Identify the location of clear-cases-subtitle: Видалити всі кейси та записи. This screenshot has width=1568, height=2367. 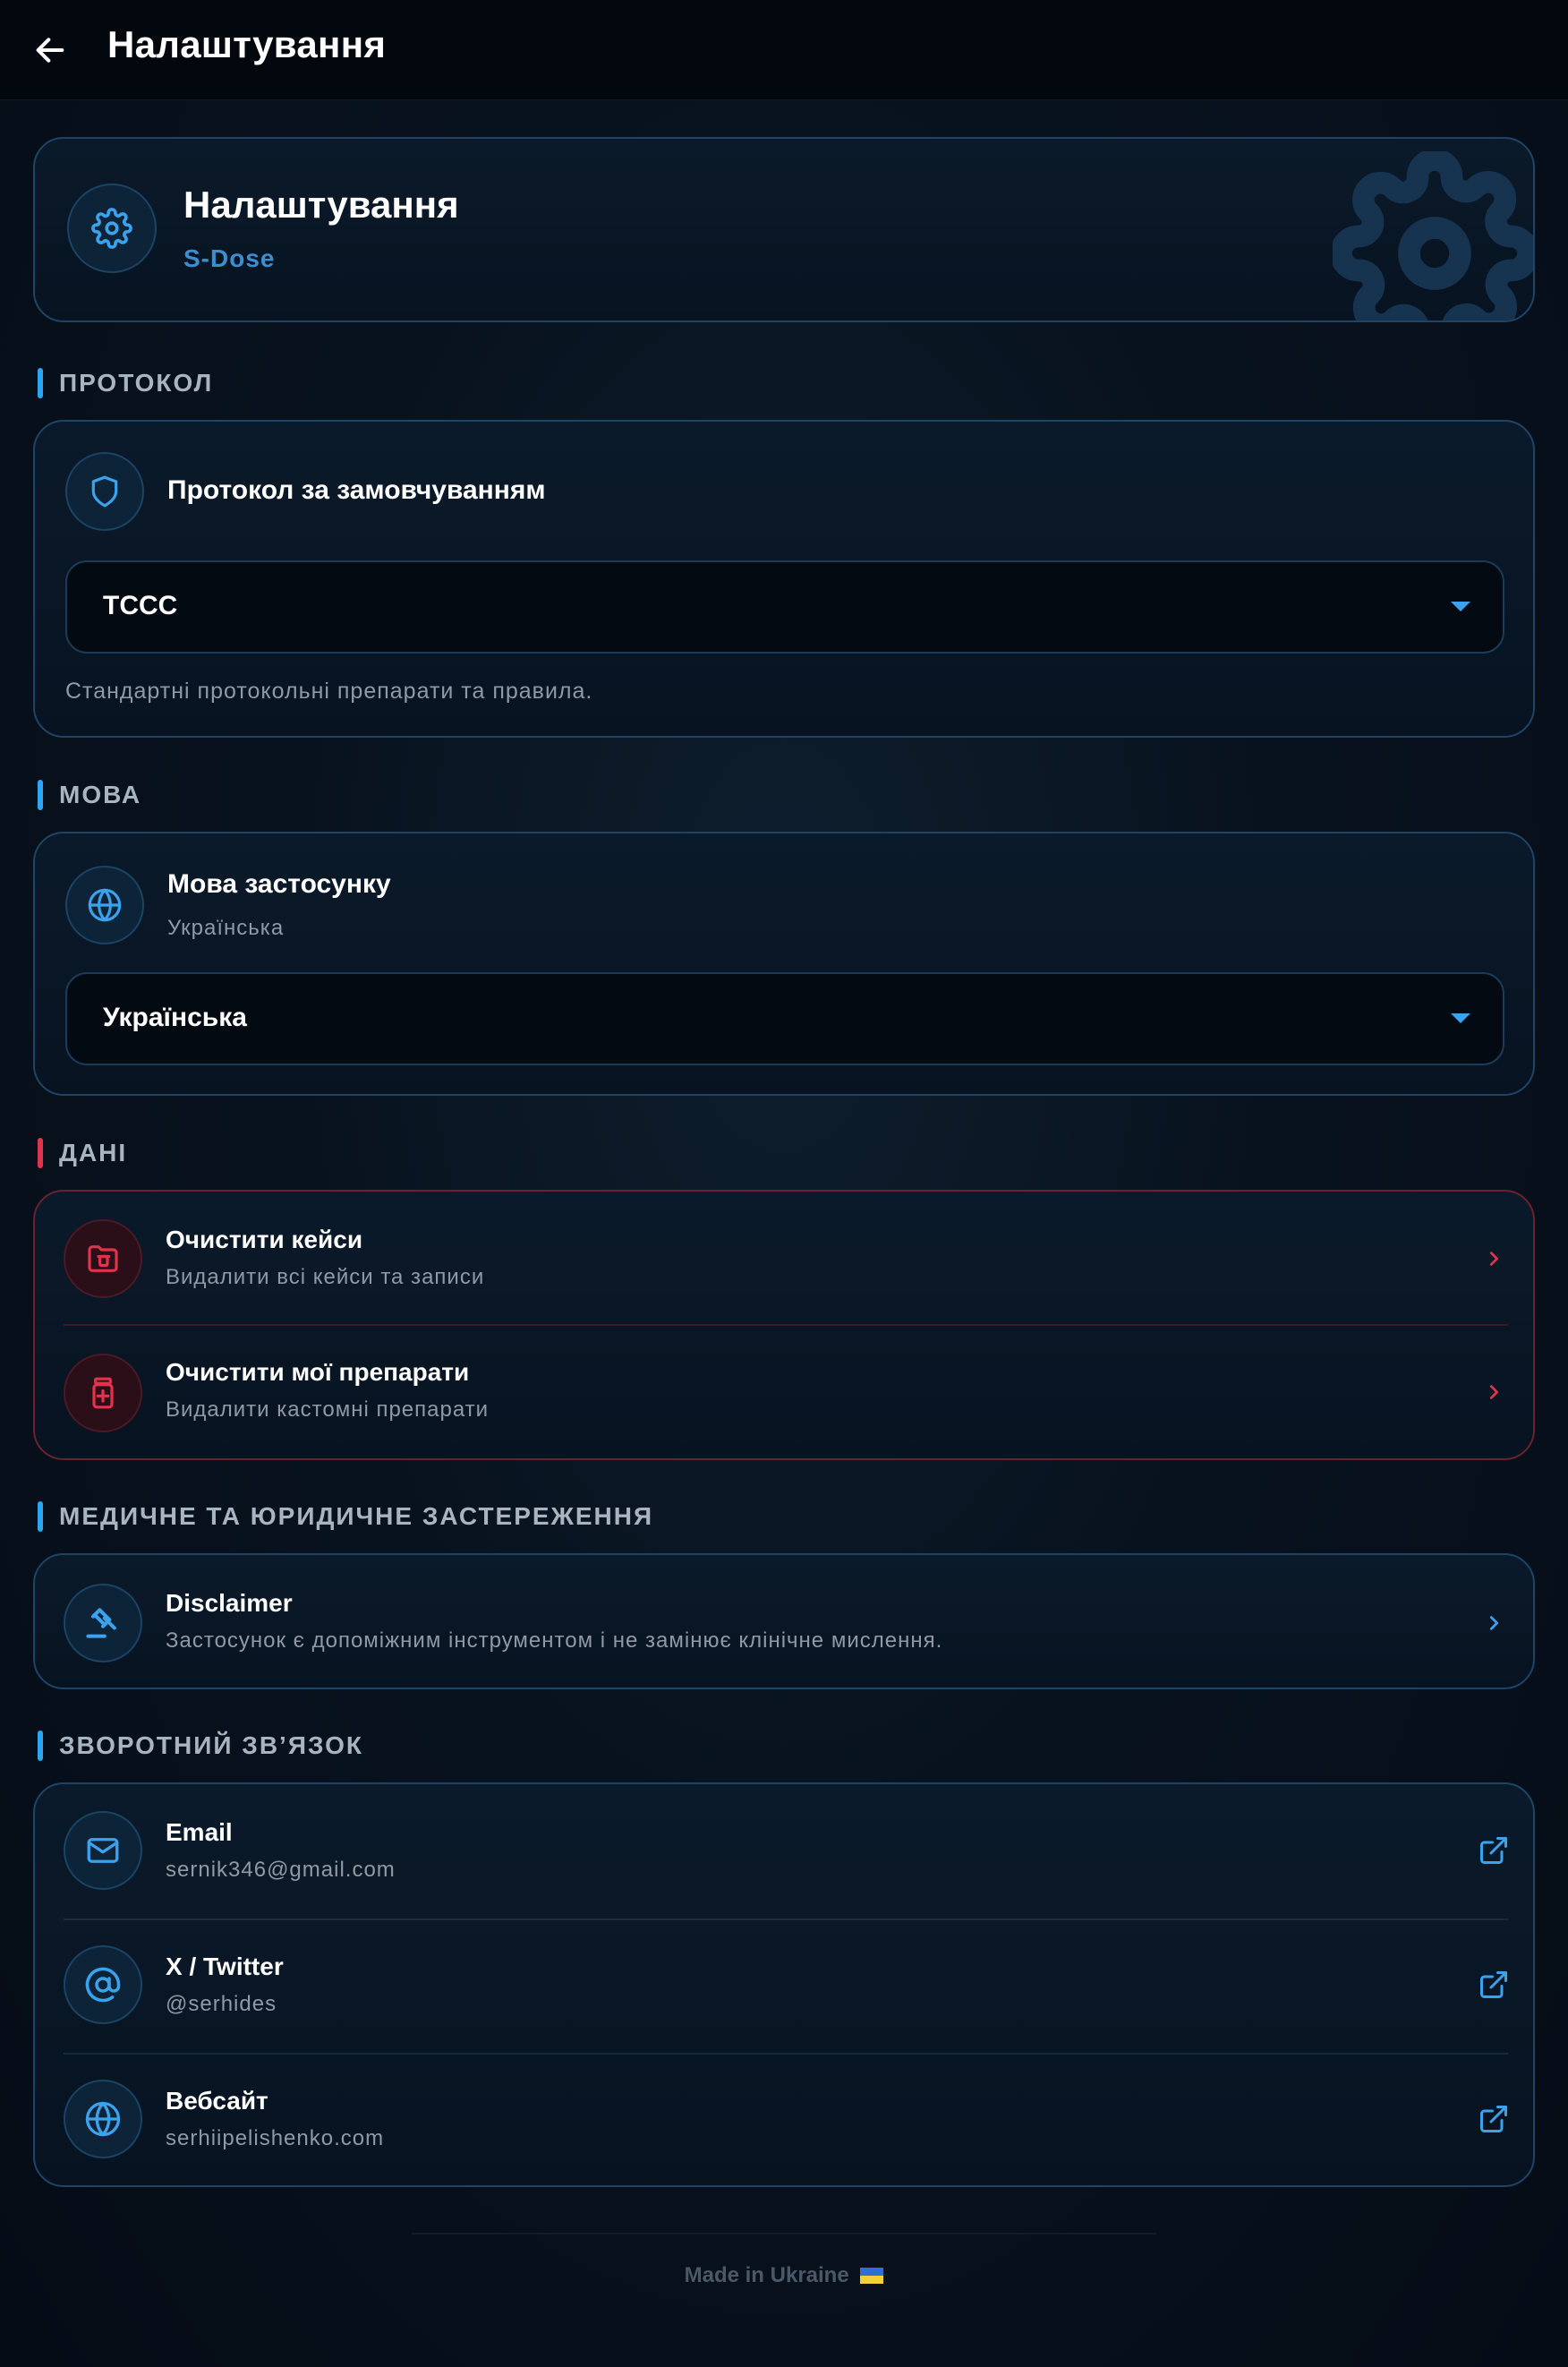
(325, 1277).